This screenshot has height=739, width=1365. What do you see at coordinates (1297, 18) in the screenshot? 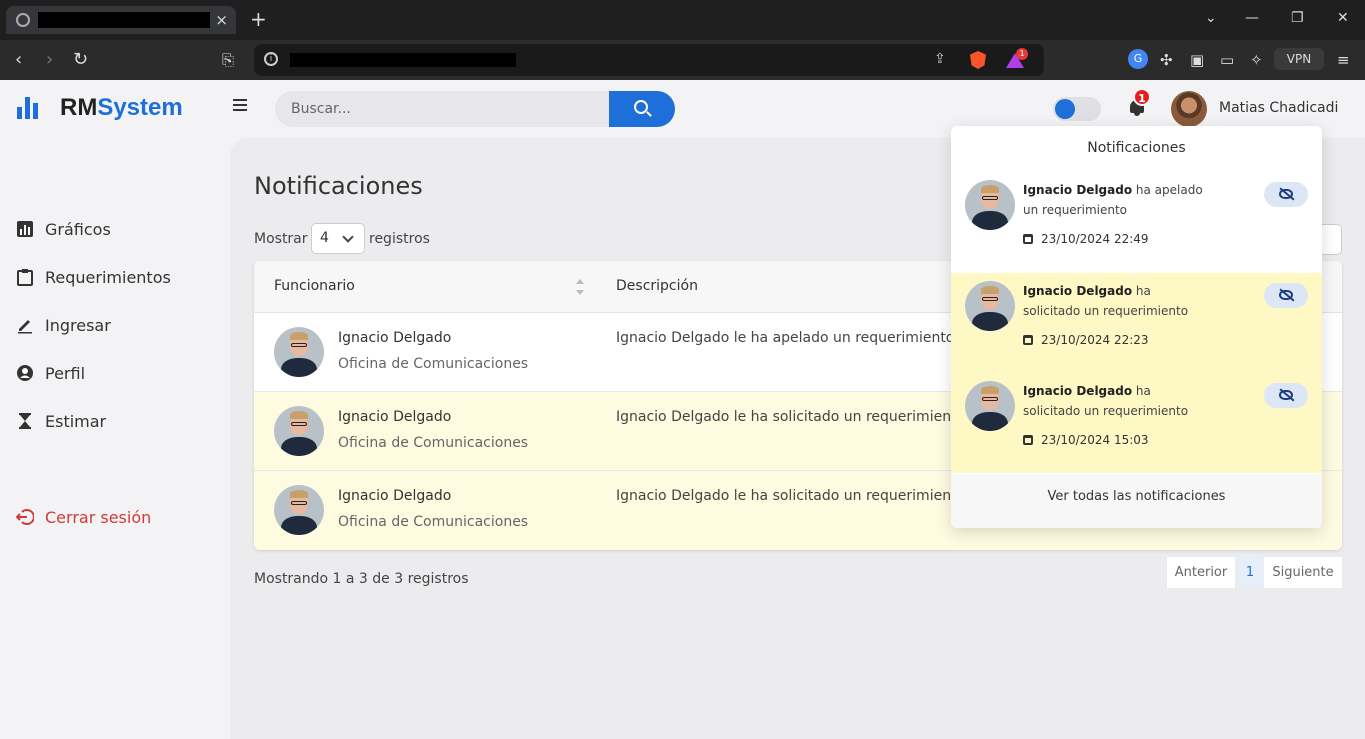
I see `maximize-button: ❐` at bounding box center [1297, 18].